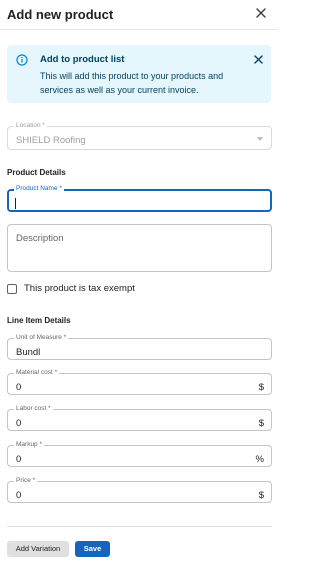 The width and height of the screenshot is (320, 568). I want to click on product-name-input: Product Name *, so click(139, 198).